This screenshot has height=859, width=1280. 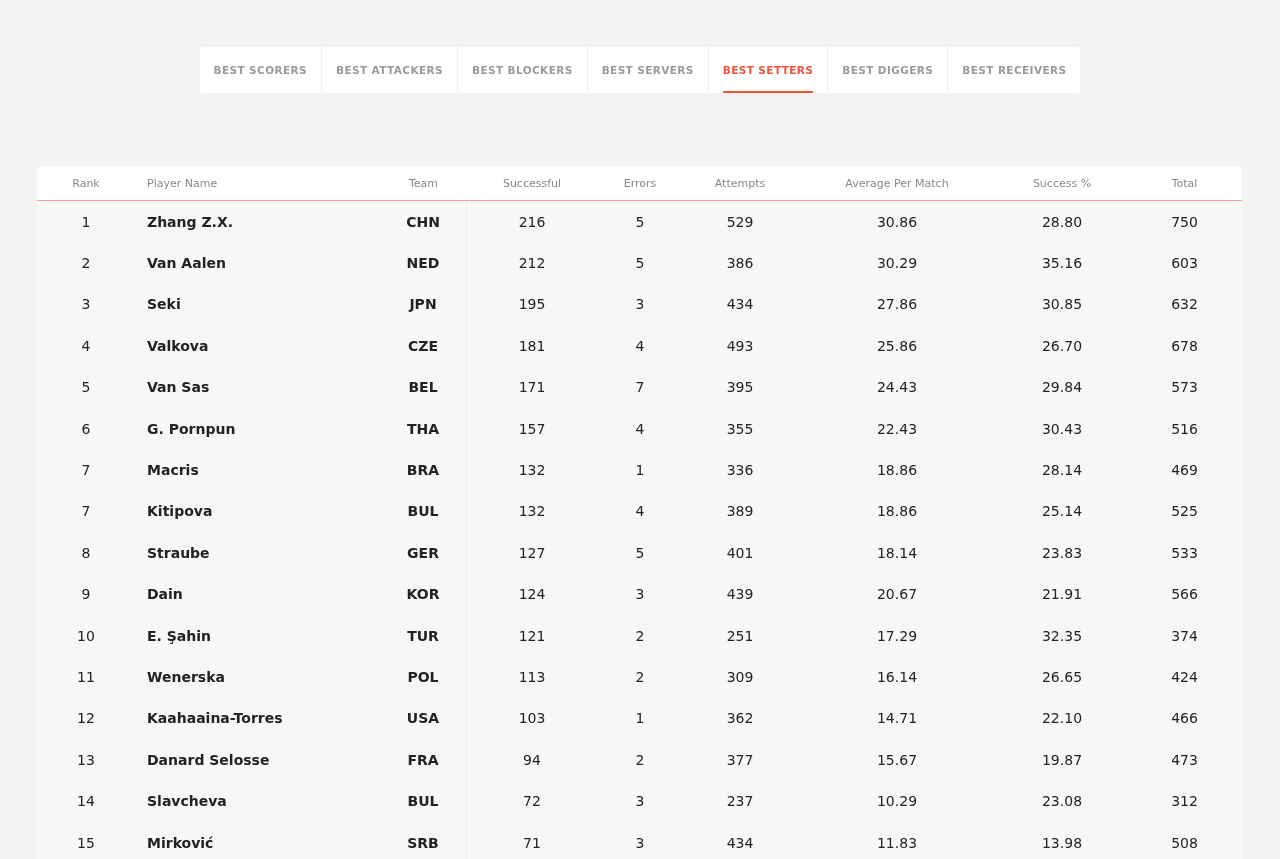 I want to click on rank-cell: 4, so click(x=86, y=345).